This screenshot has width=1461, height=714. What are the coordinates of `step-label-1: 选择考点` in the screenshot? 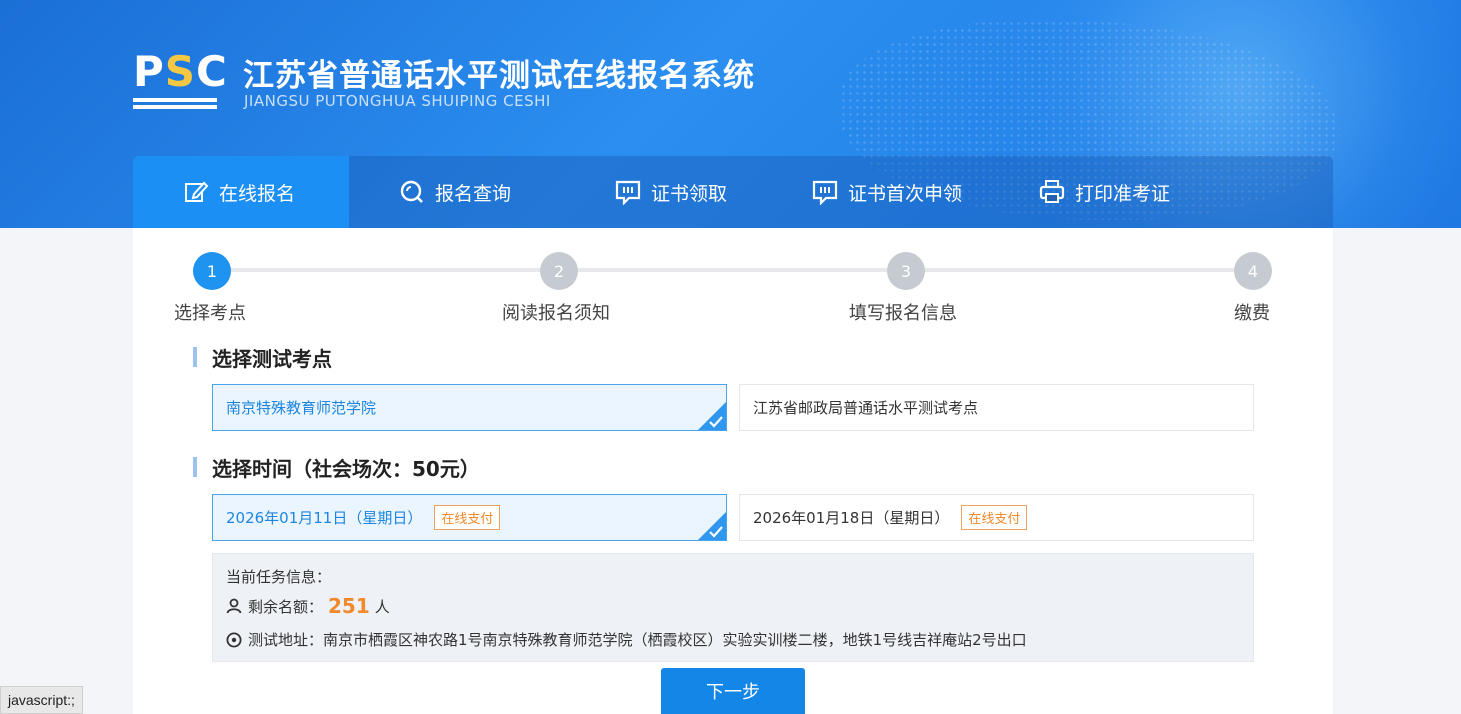 It's located at (210, 313).